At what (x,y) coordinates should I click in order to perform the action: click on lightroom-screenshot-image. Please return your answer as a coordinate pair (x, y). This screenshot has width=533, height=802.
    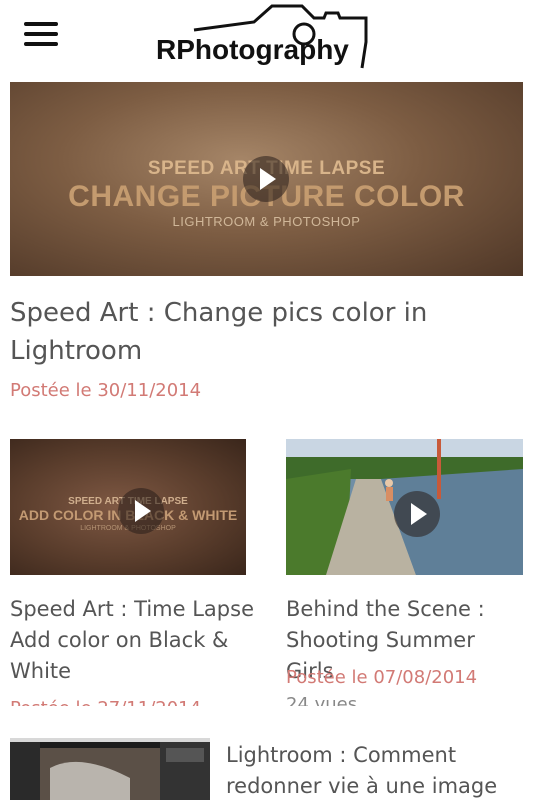
    Looking at the image, I should click on (110, 769).